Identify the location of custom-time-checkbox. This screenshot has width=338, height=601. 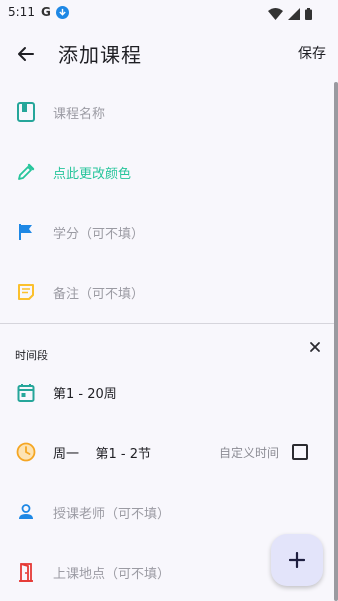
(300, 452).